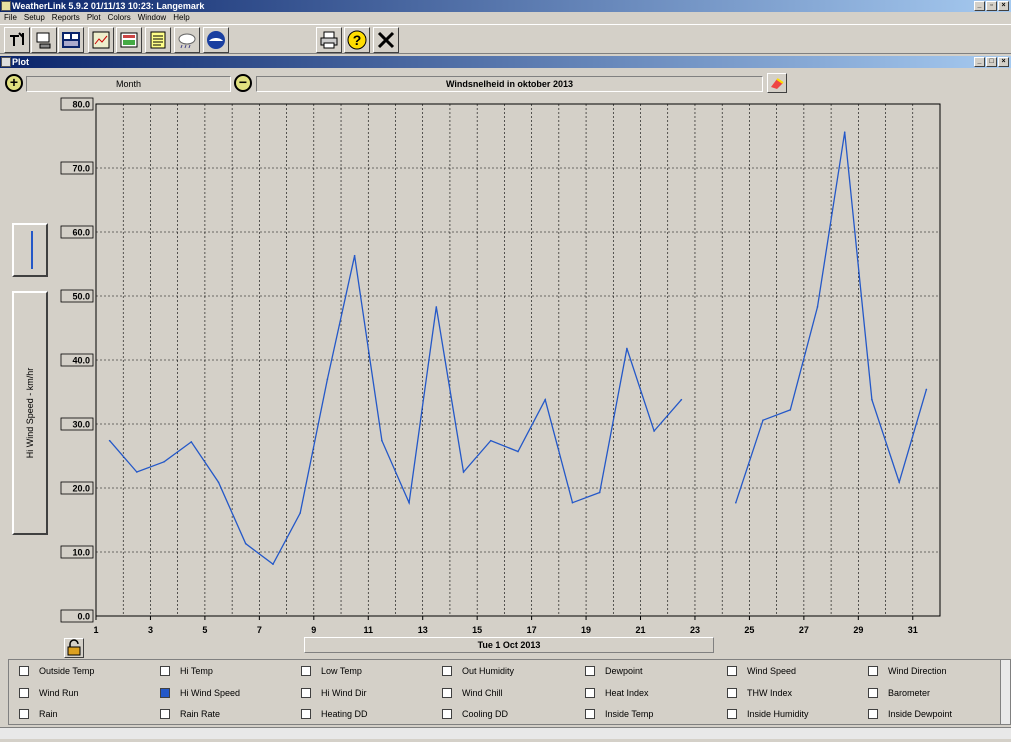 The height and width of the screenshot is (742, 1011). What do you see at coordinates (505, 733) in the screenshot?
I see `horizontal-scrollbar` at bounding box center [505, 733].